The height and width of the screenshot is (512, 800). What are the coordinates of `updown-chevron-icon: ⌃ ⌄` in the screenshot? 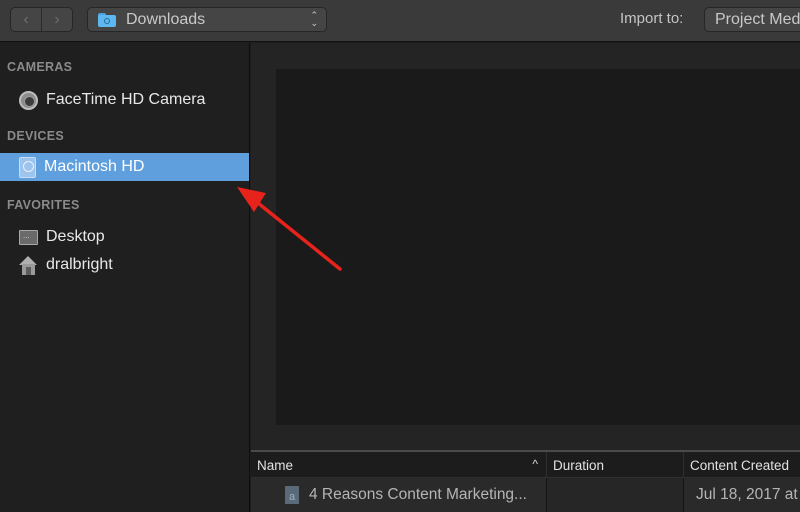 It's located at (314, 19).